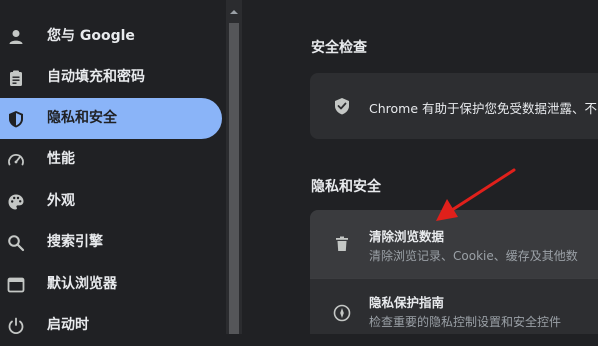 Image resolution: width=598 pixels, height=346 pixels. I want to click on shield-icon, so click(16, 119).